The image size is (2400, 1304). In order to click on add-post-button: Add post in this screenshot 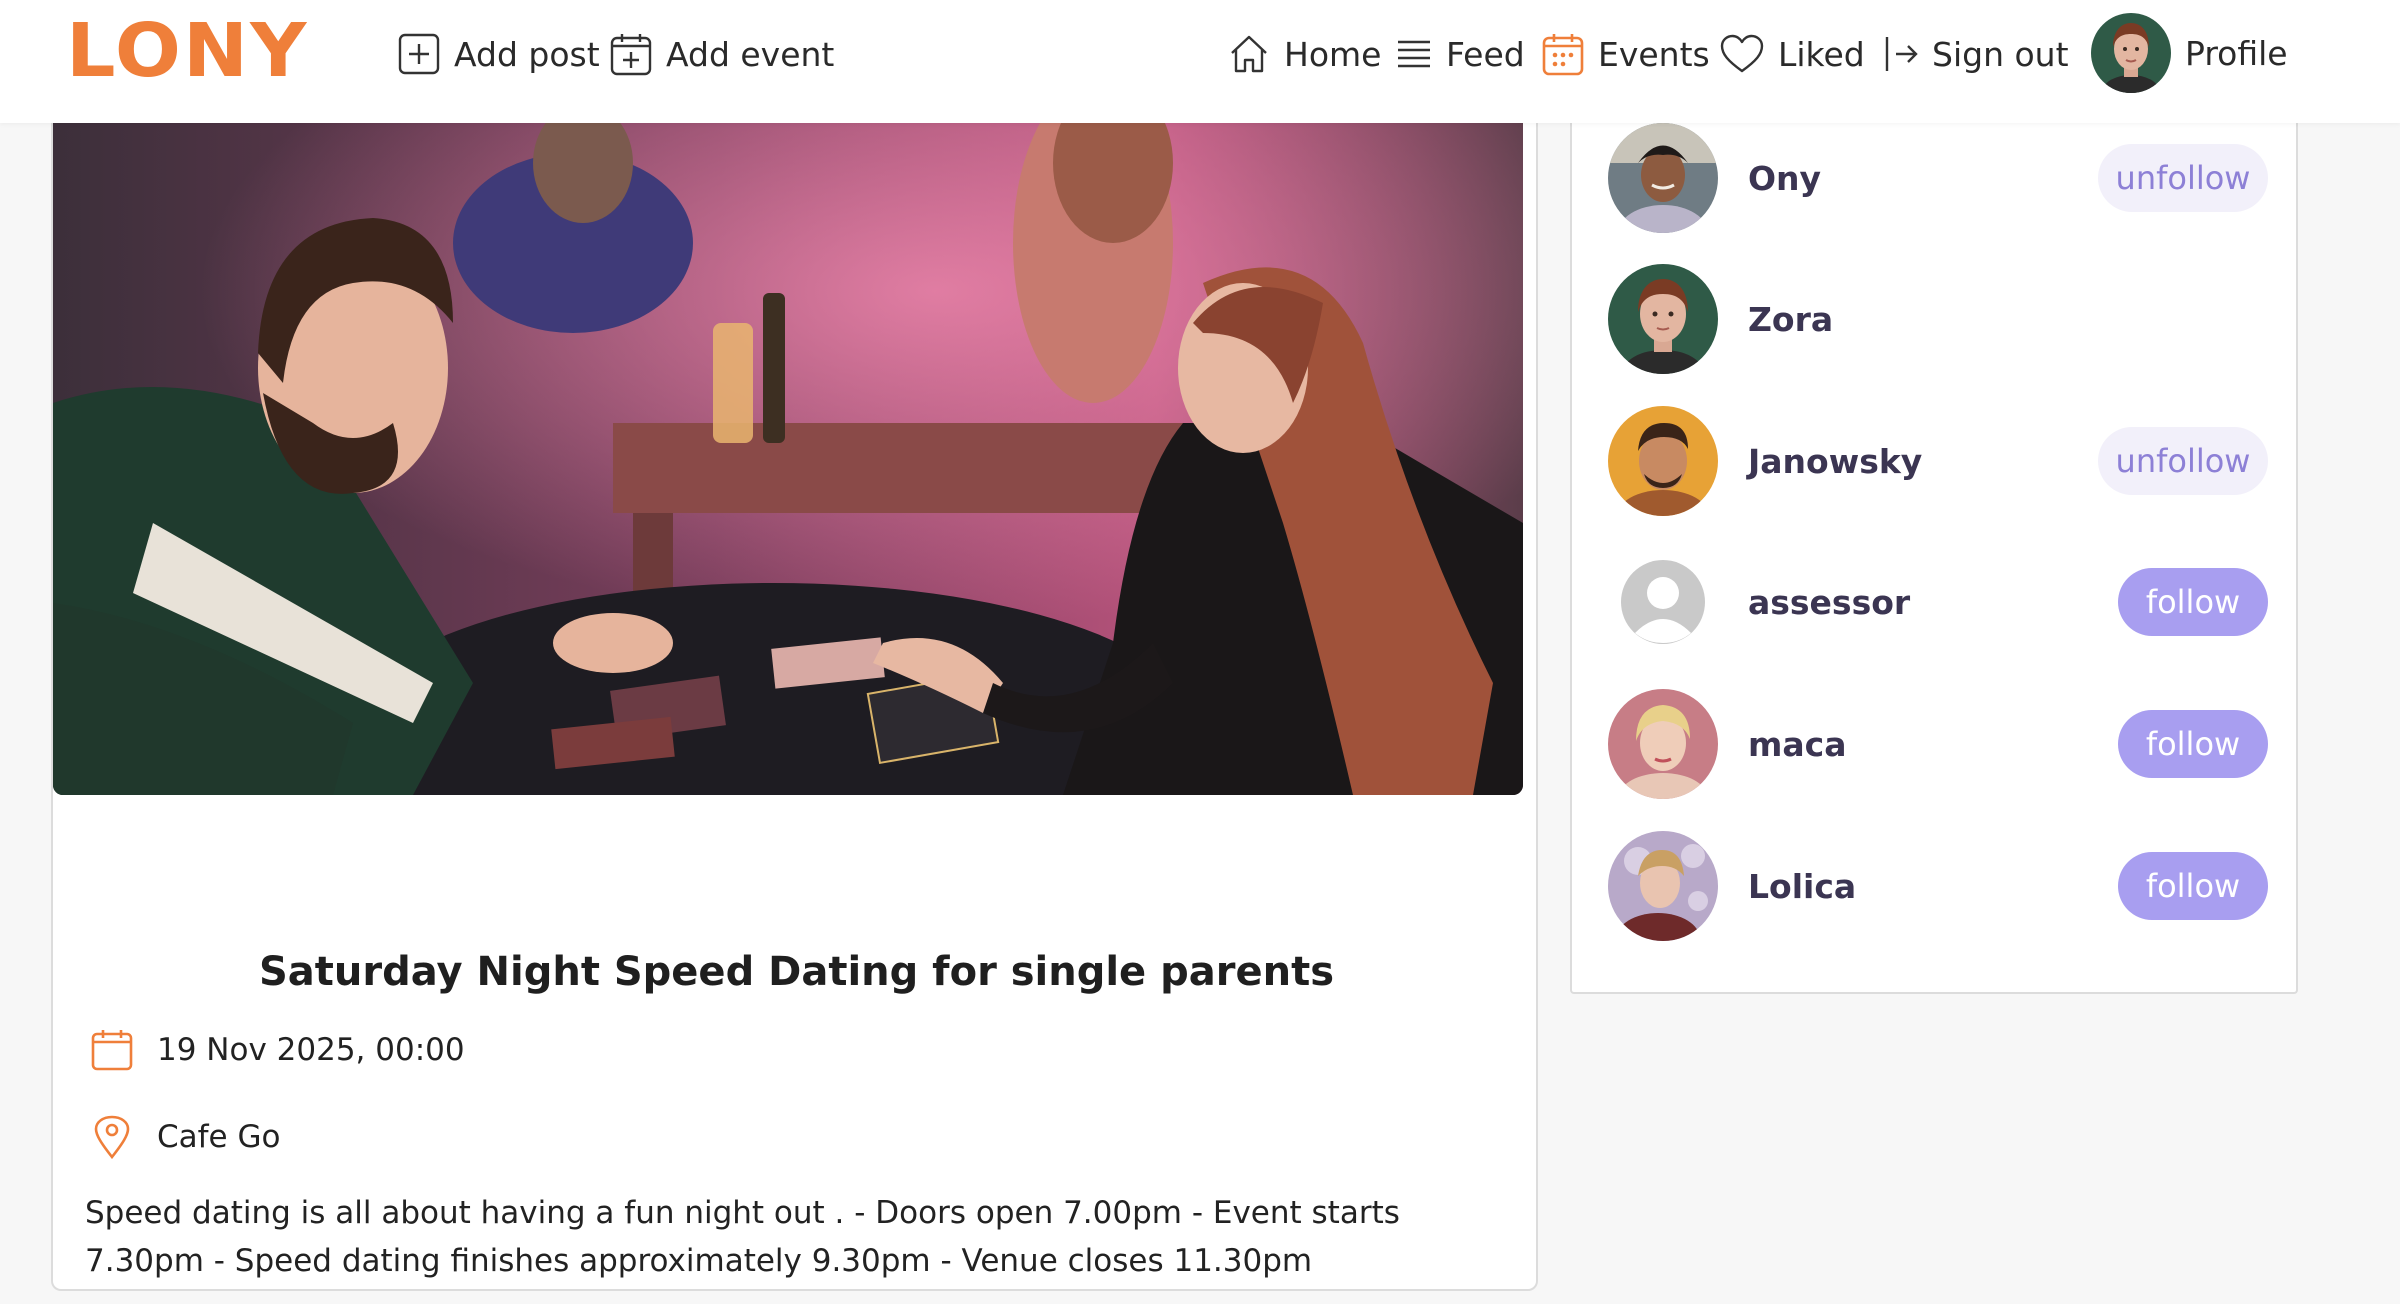, I will do `click(499, 54)`.